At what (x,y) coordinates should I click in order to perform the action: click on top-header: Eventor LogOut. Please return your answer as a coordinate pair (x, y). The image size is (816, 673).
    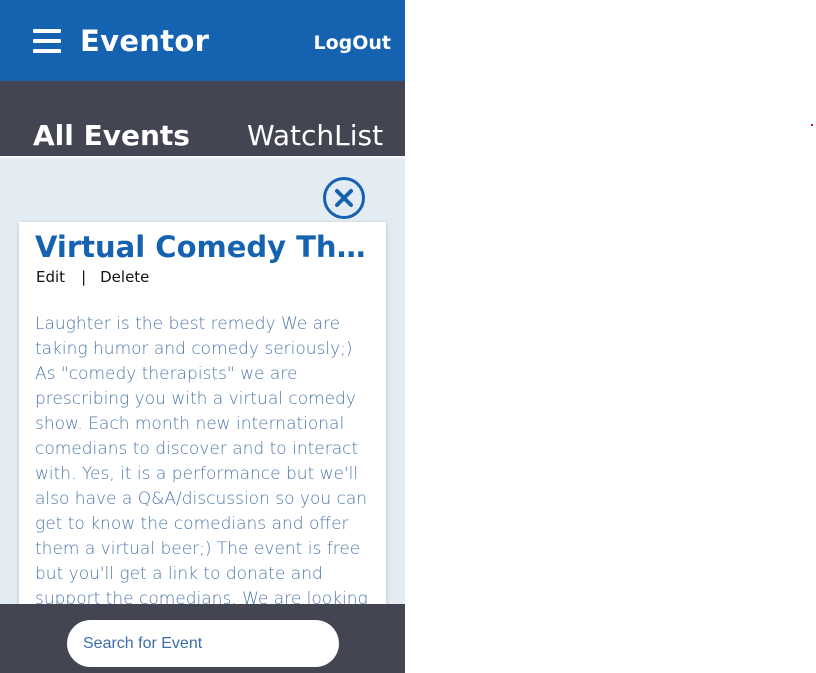
    Looking at the image, I should click on (202, 40).